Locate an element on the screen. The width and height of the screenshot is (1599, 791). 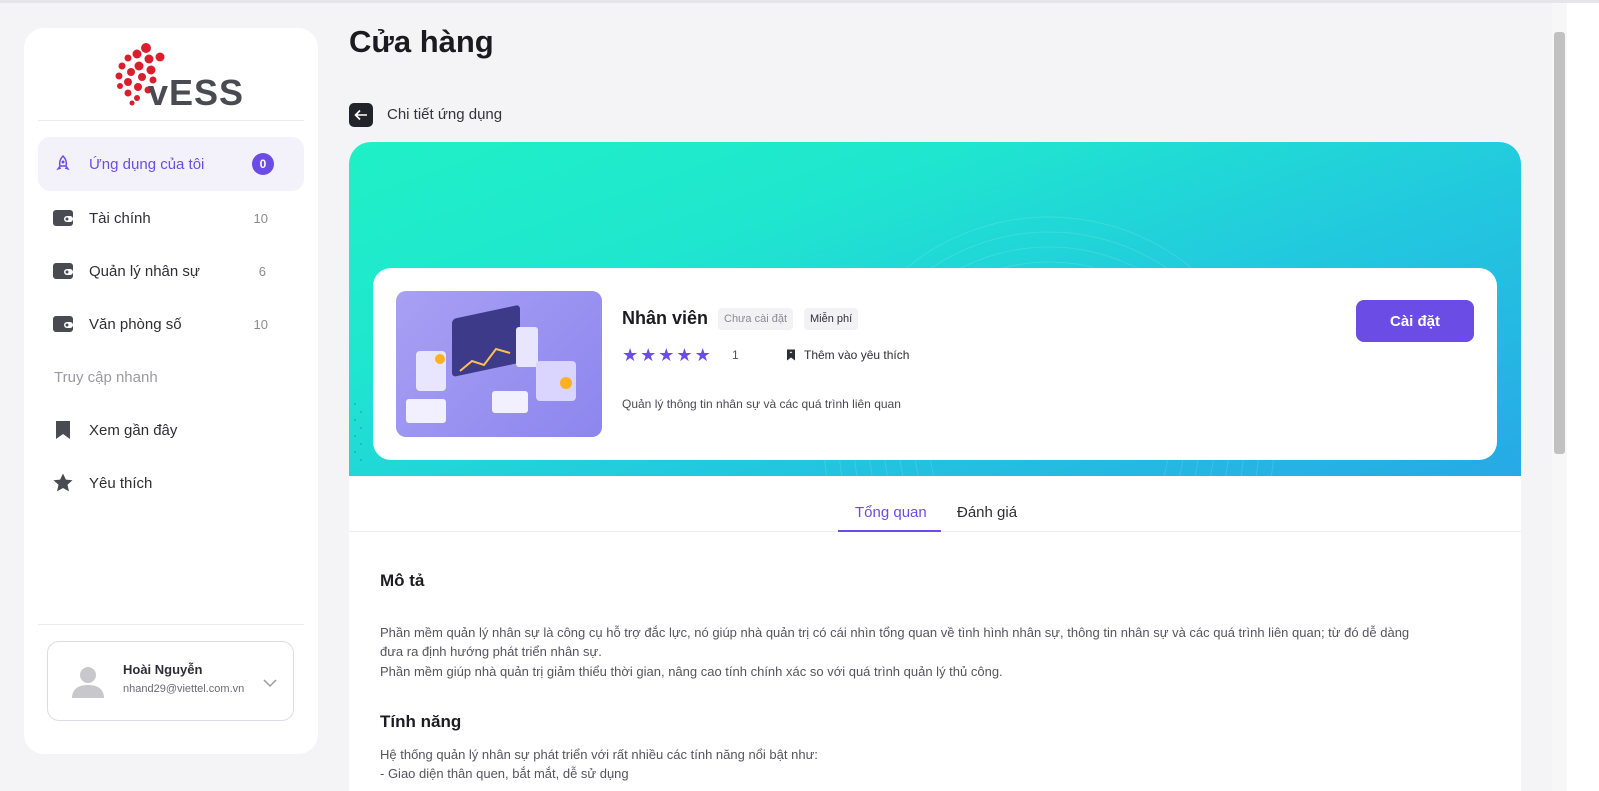
description-line: đưa ra định hướng phát triển nhân sự. is located at coordinates (491, 651).